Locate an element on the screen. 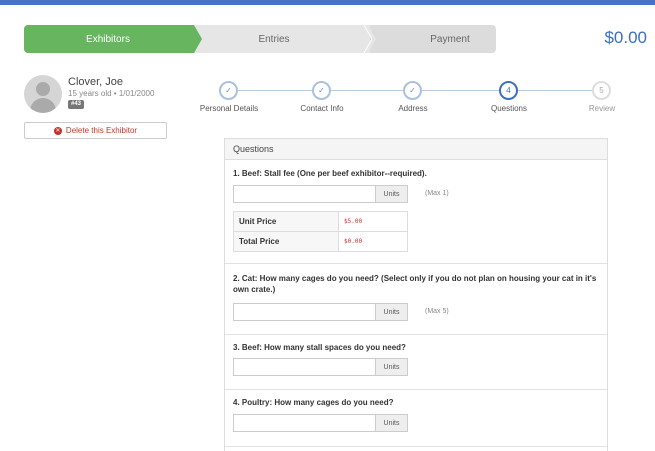 The image size is (655, 451). progress-step-review: 5 is located at coordinates (601, 90).